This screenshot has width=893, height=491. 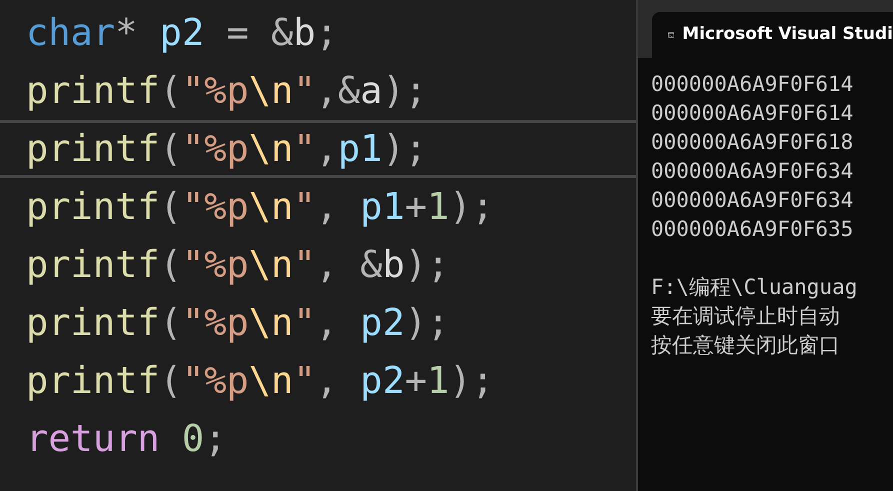 I want to click on code-line: printf("%p\n",p1);, so click(x=227, y=149).